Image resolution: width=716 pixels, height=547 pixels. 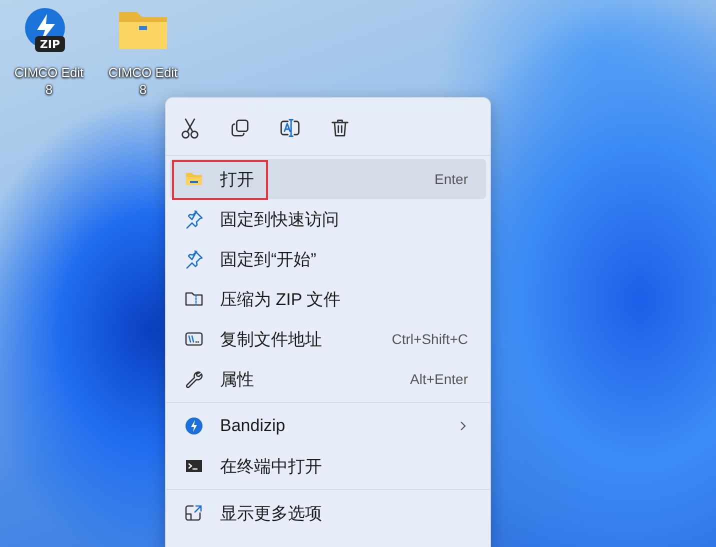 What do you see at coordinates (190, 128) in the screenshot?
I see `scissors-icon` at bounding box center [190, 128].